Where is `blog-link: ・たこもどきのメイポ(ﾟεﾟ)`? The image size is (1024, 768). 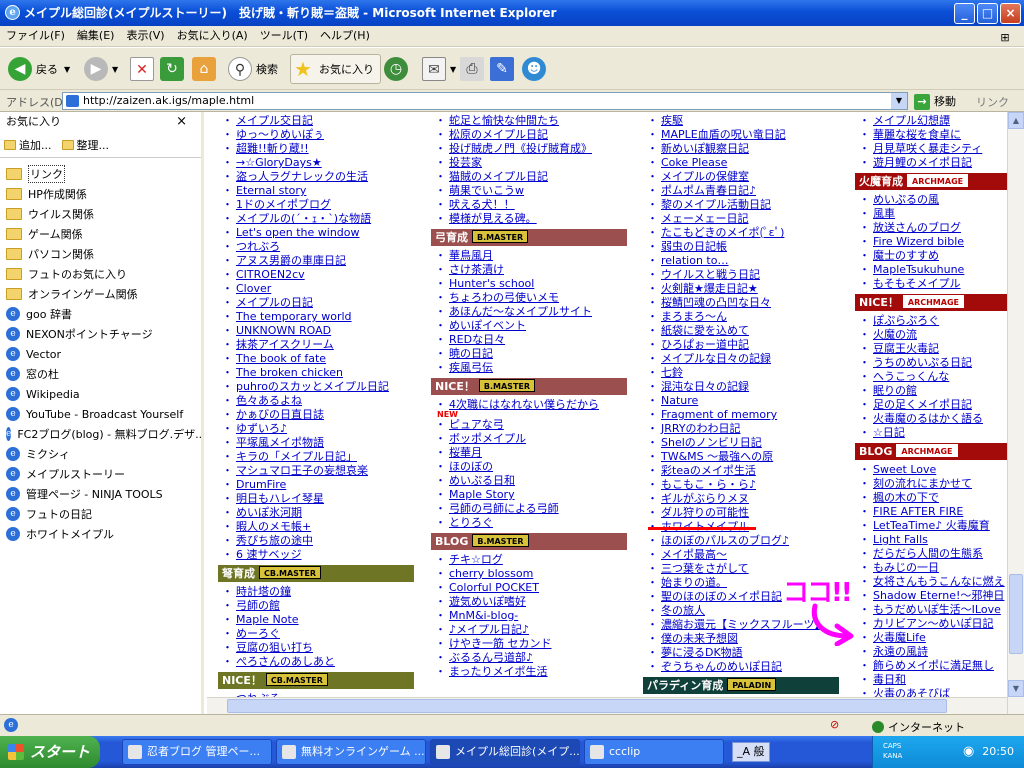
blog-link: ・たこもどきのメイポ(ﾟεﾟ) is located at coordinates (715, 233).